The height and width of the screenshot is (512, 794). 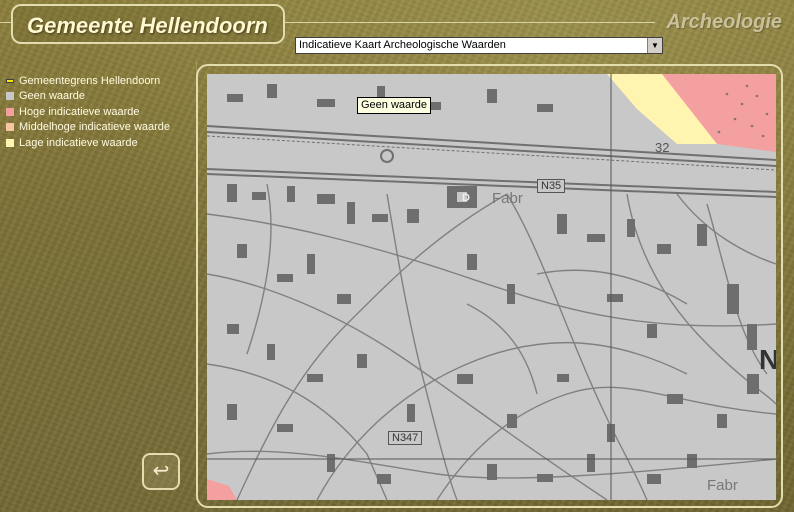 What do you see at coordinates (10, 142) in the screenshot?
I see `legend-swatch-low` at bounding box center [10, 142].